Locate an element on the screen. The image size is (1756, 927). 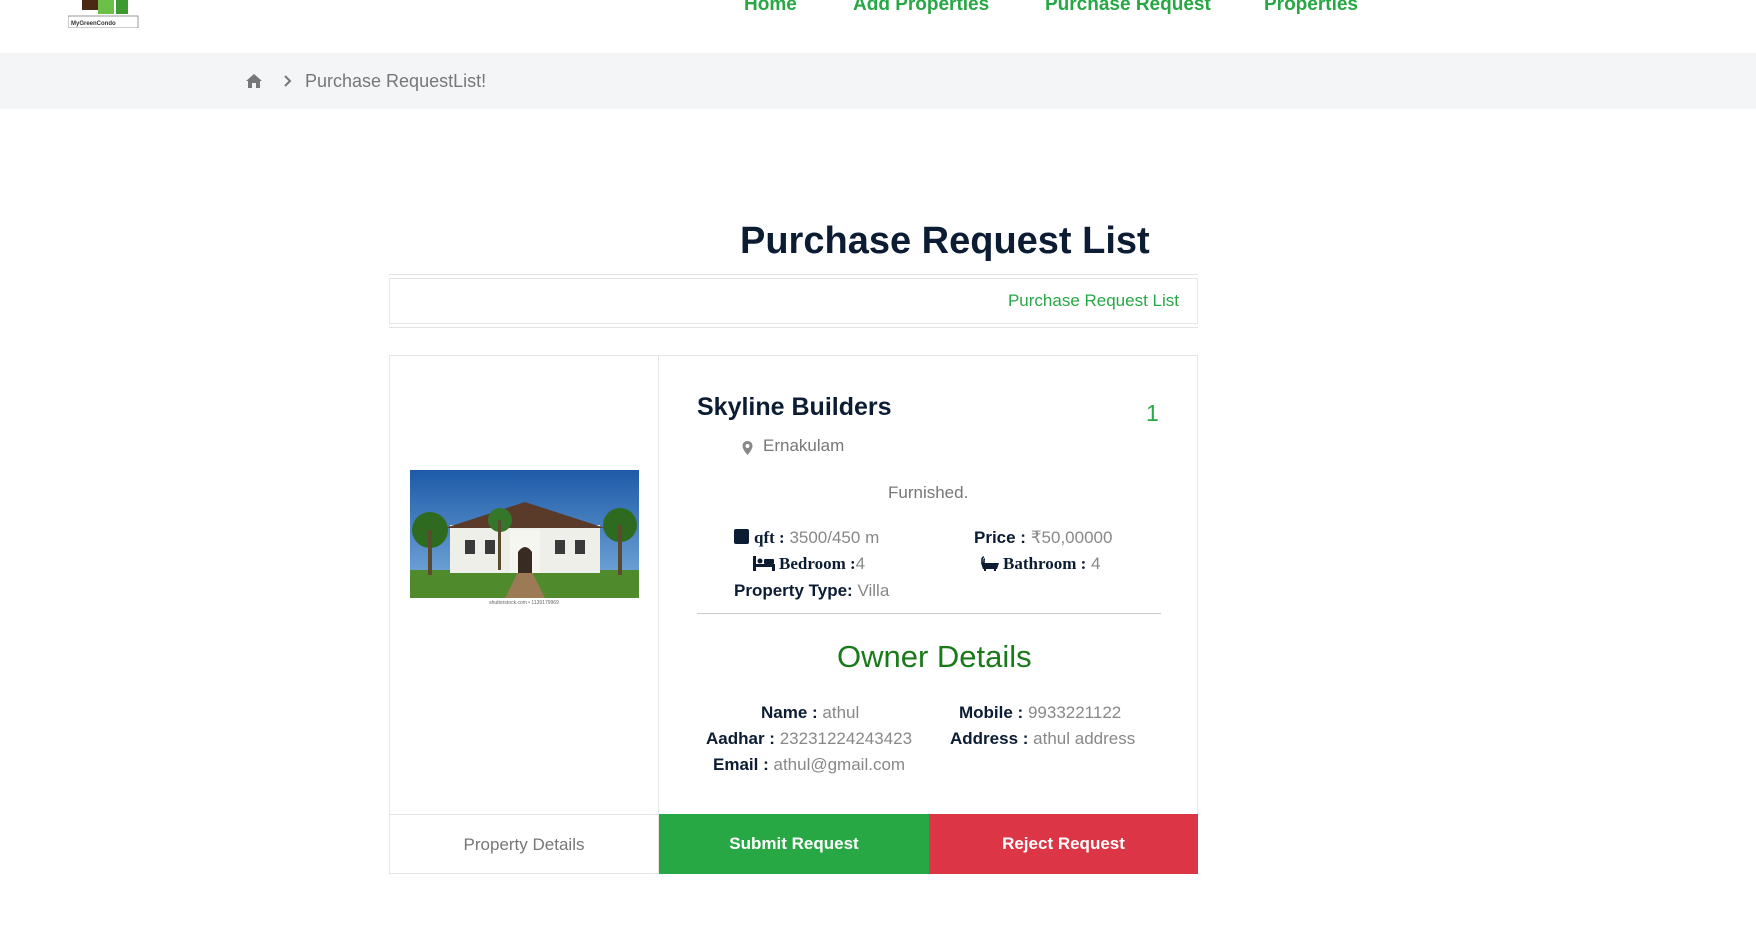
owner-email-row: Email : athul@gmail.com is located at coordinates (809, 765).